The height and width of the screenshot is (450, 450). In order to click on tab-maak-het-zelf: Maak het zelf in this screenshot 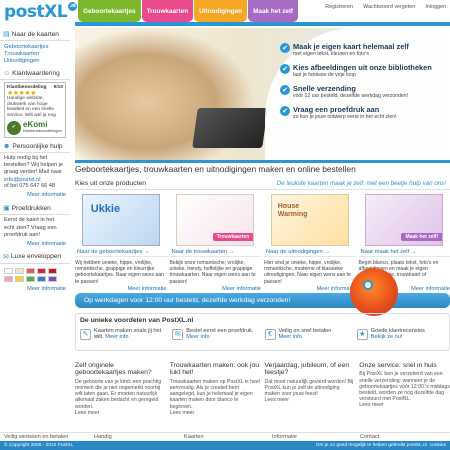, I will do `click(273, 11)`.